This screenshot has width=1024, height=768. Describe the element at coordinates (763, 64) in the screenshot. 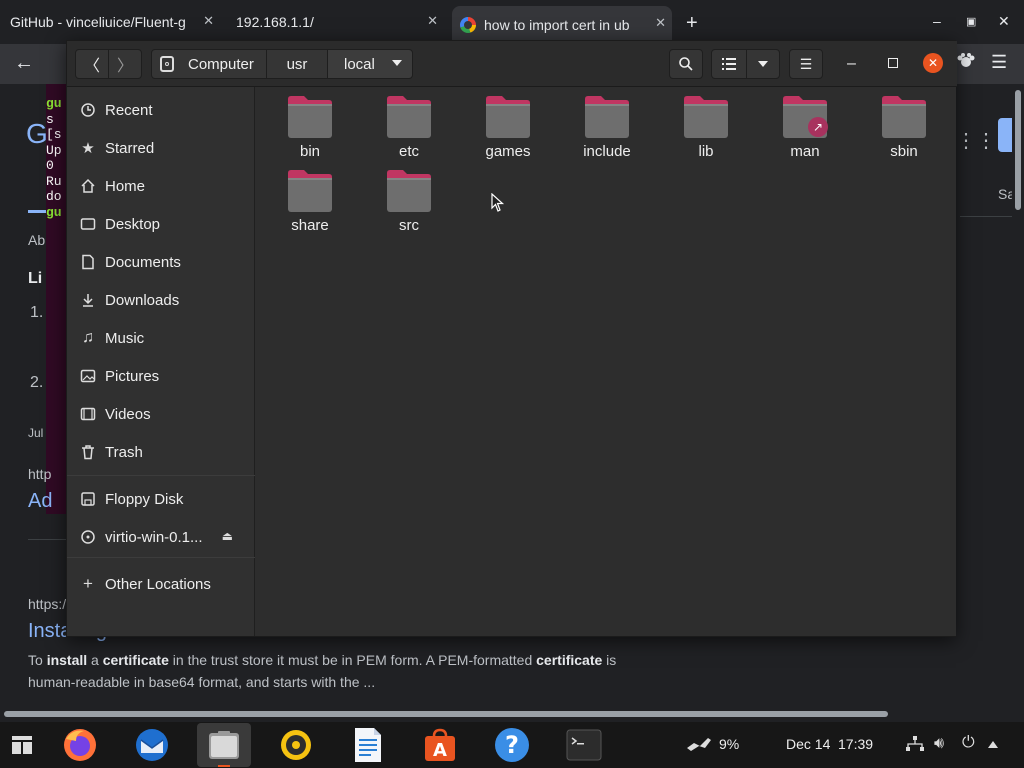

I see `view-options-button` at that location.